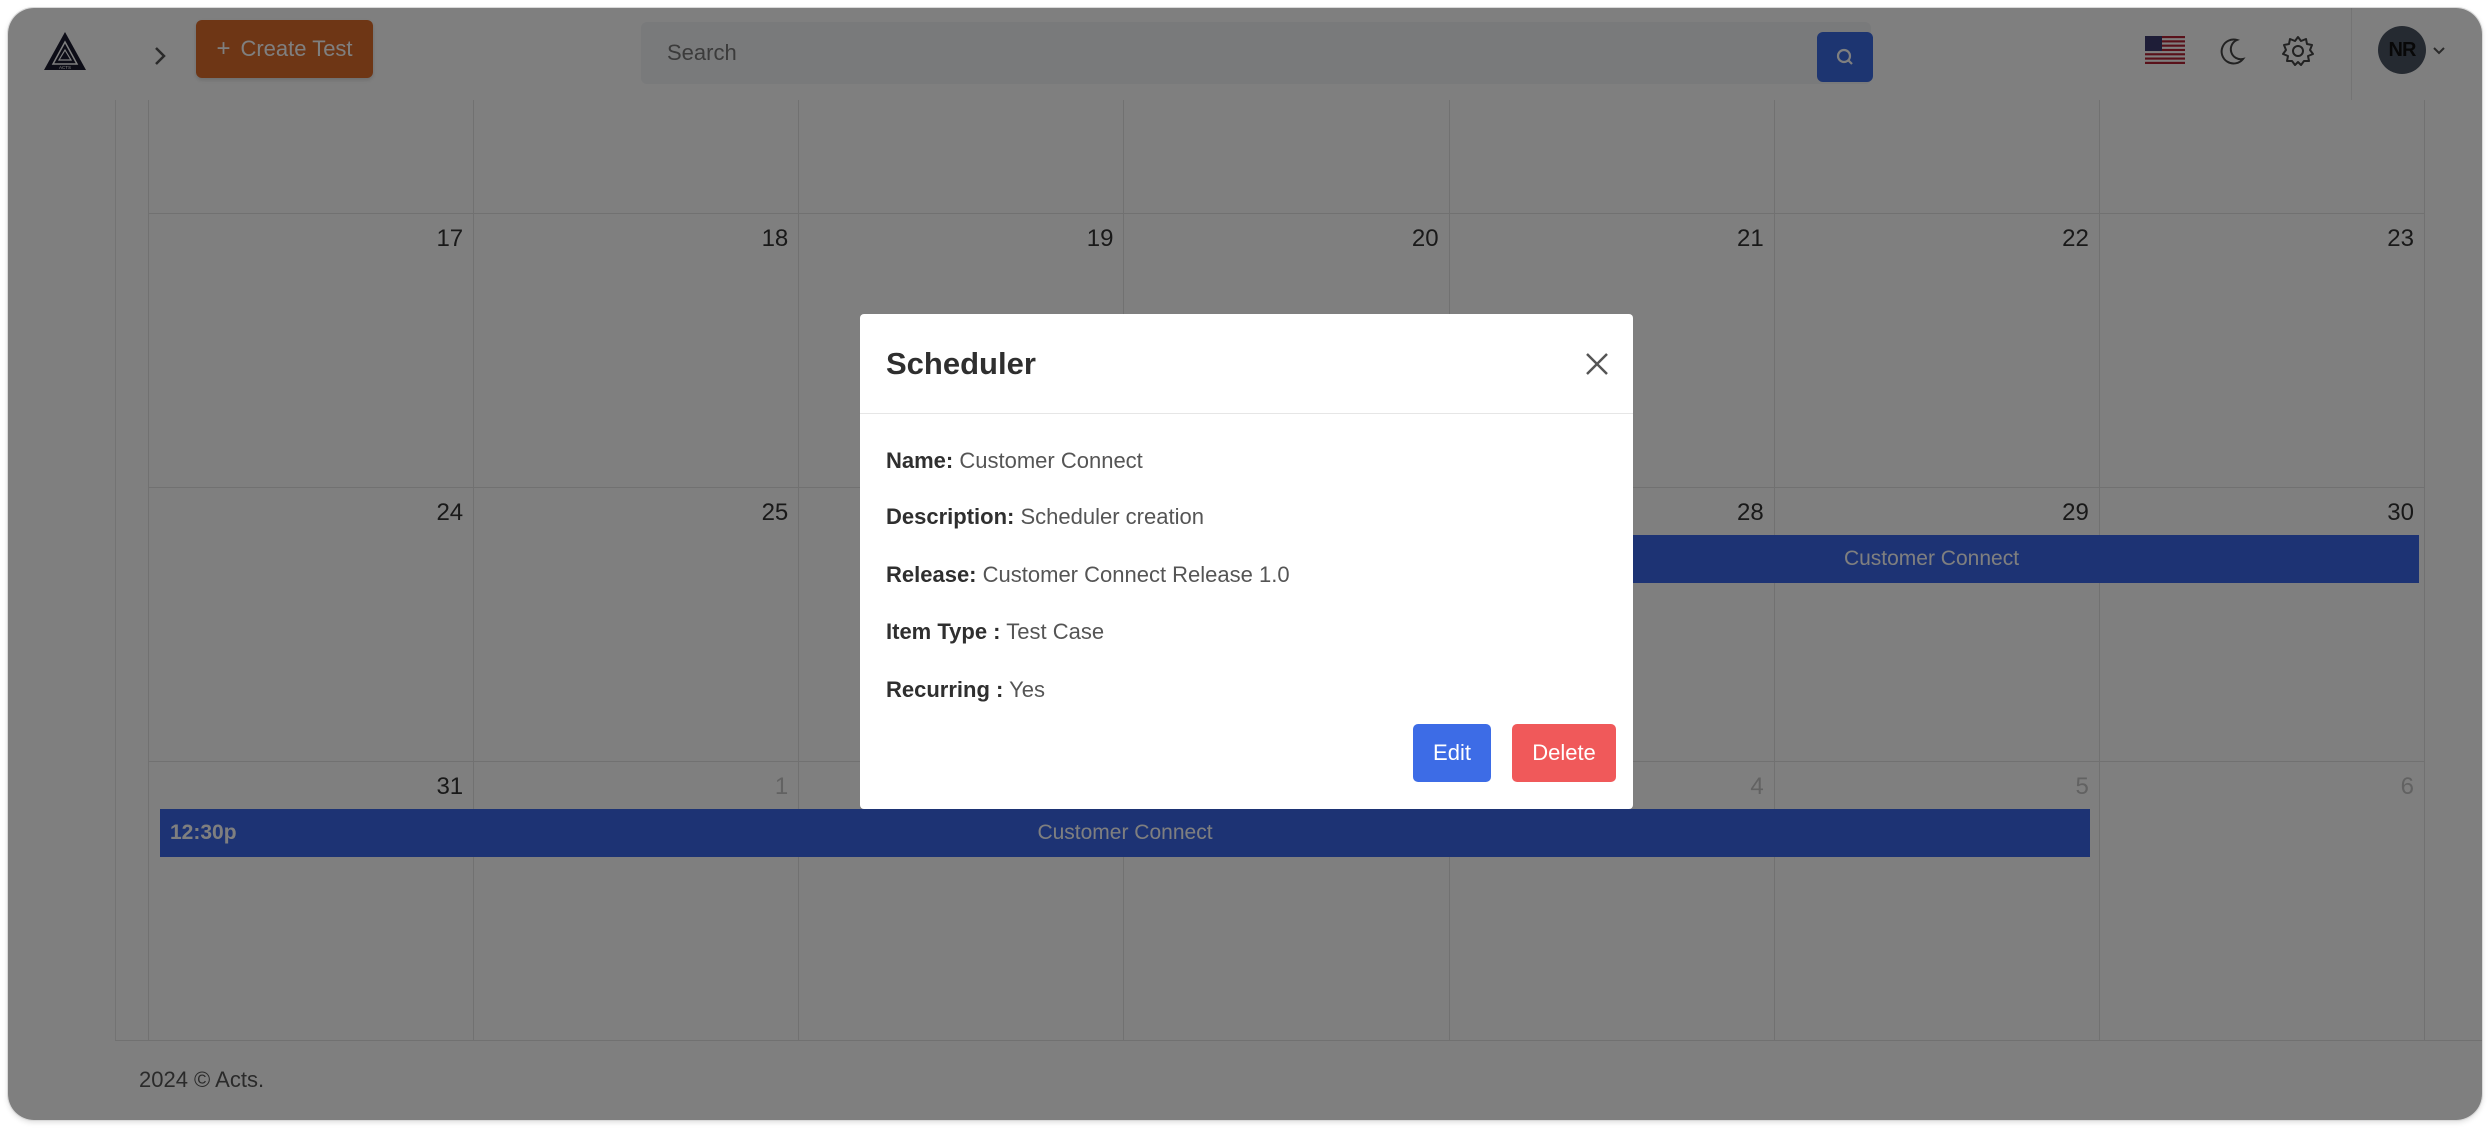 Image resolution: width=2492 pixels, height=1135 pixels. What do you see at coordinates (1597, 364) in the screenshot?
I see `close-icon` at bounding box center [1597, 364].